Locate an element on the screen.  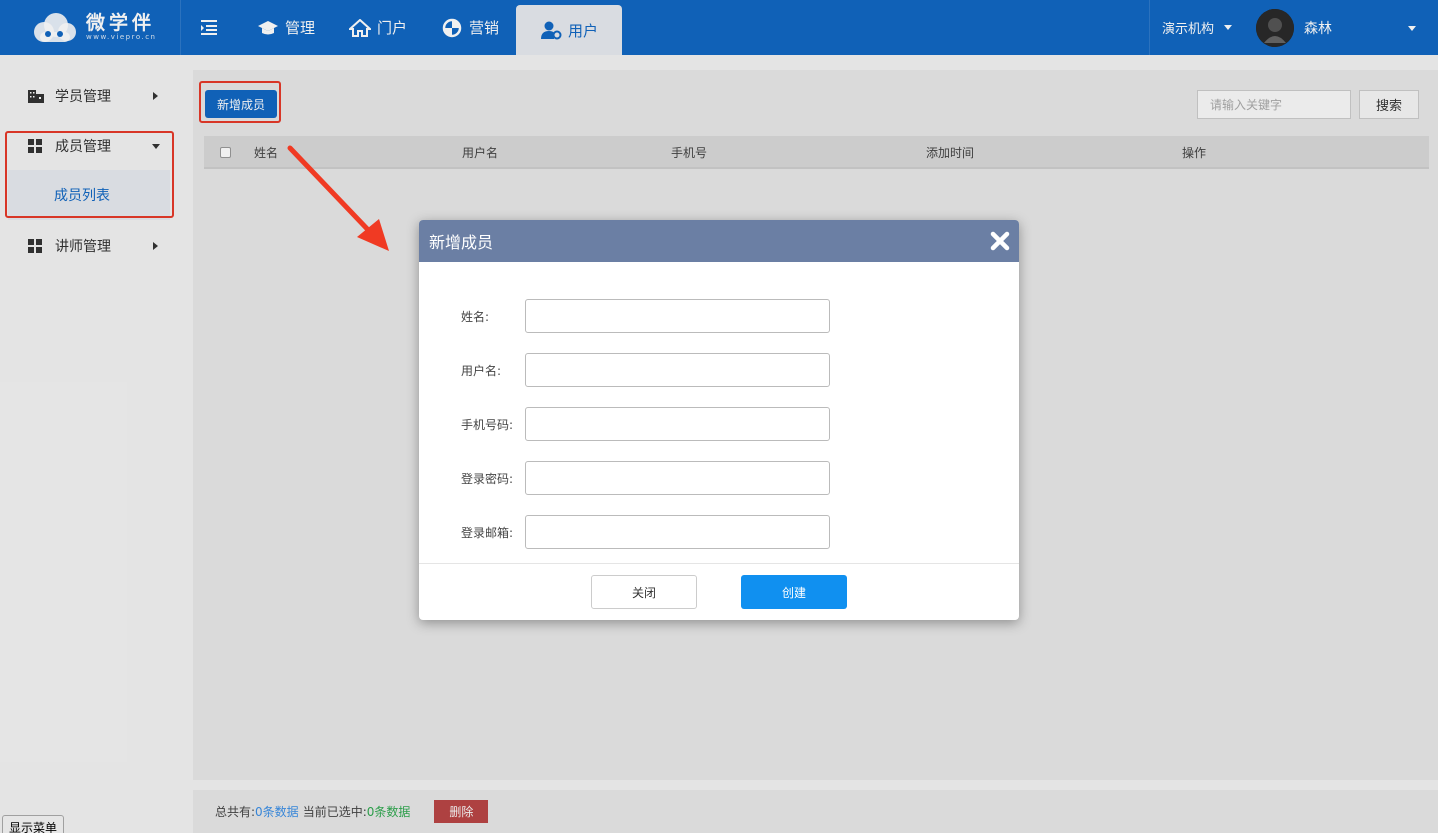
nav-tab-marketing: 营销 is located at coordinates (470, 27).